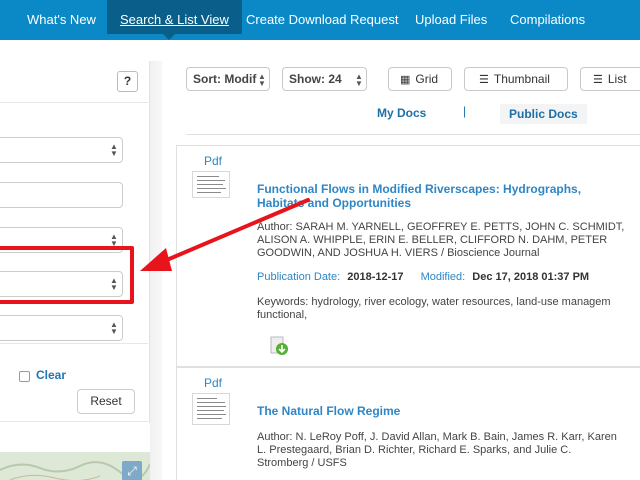  I want to click on annotation-highlight-box, so click(67, 275).